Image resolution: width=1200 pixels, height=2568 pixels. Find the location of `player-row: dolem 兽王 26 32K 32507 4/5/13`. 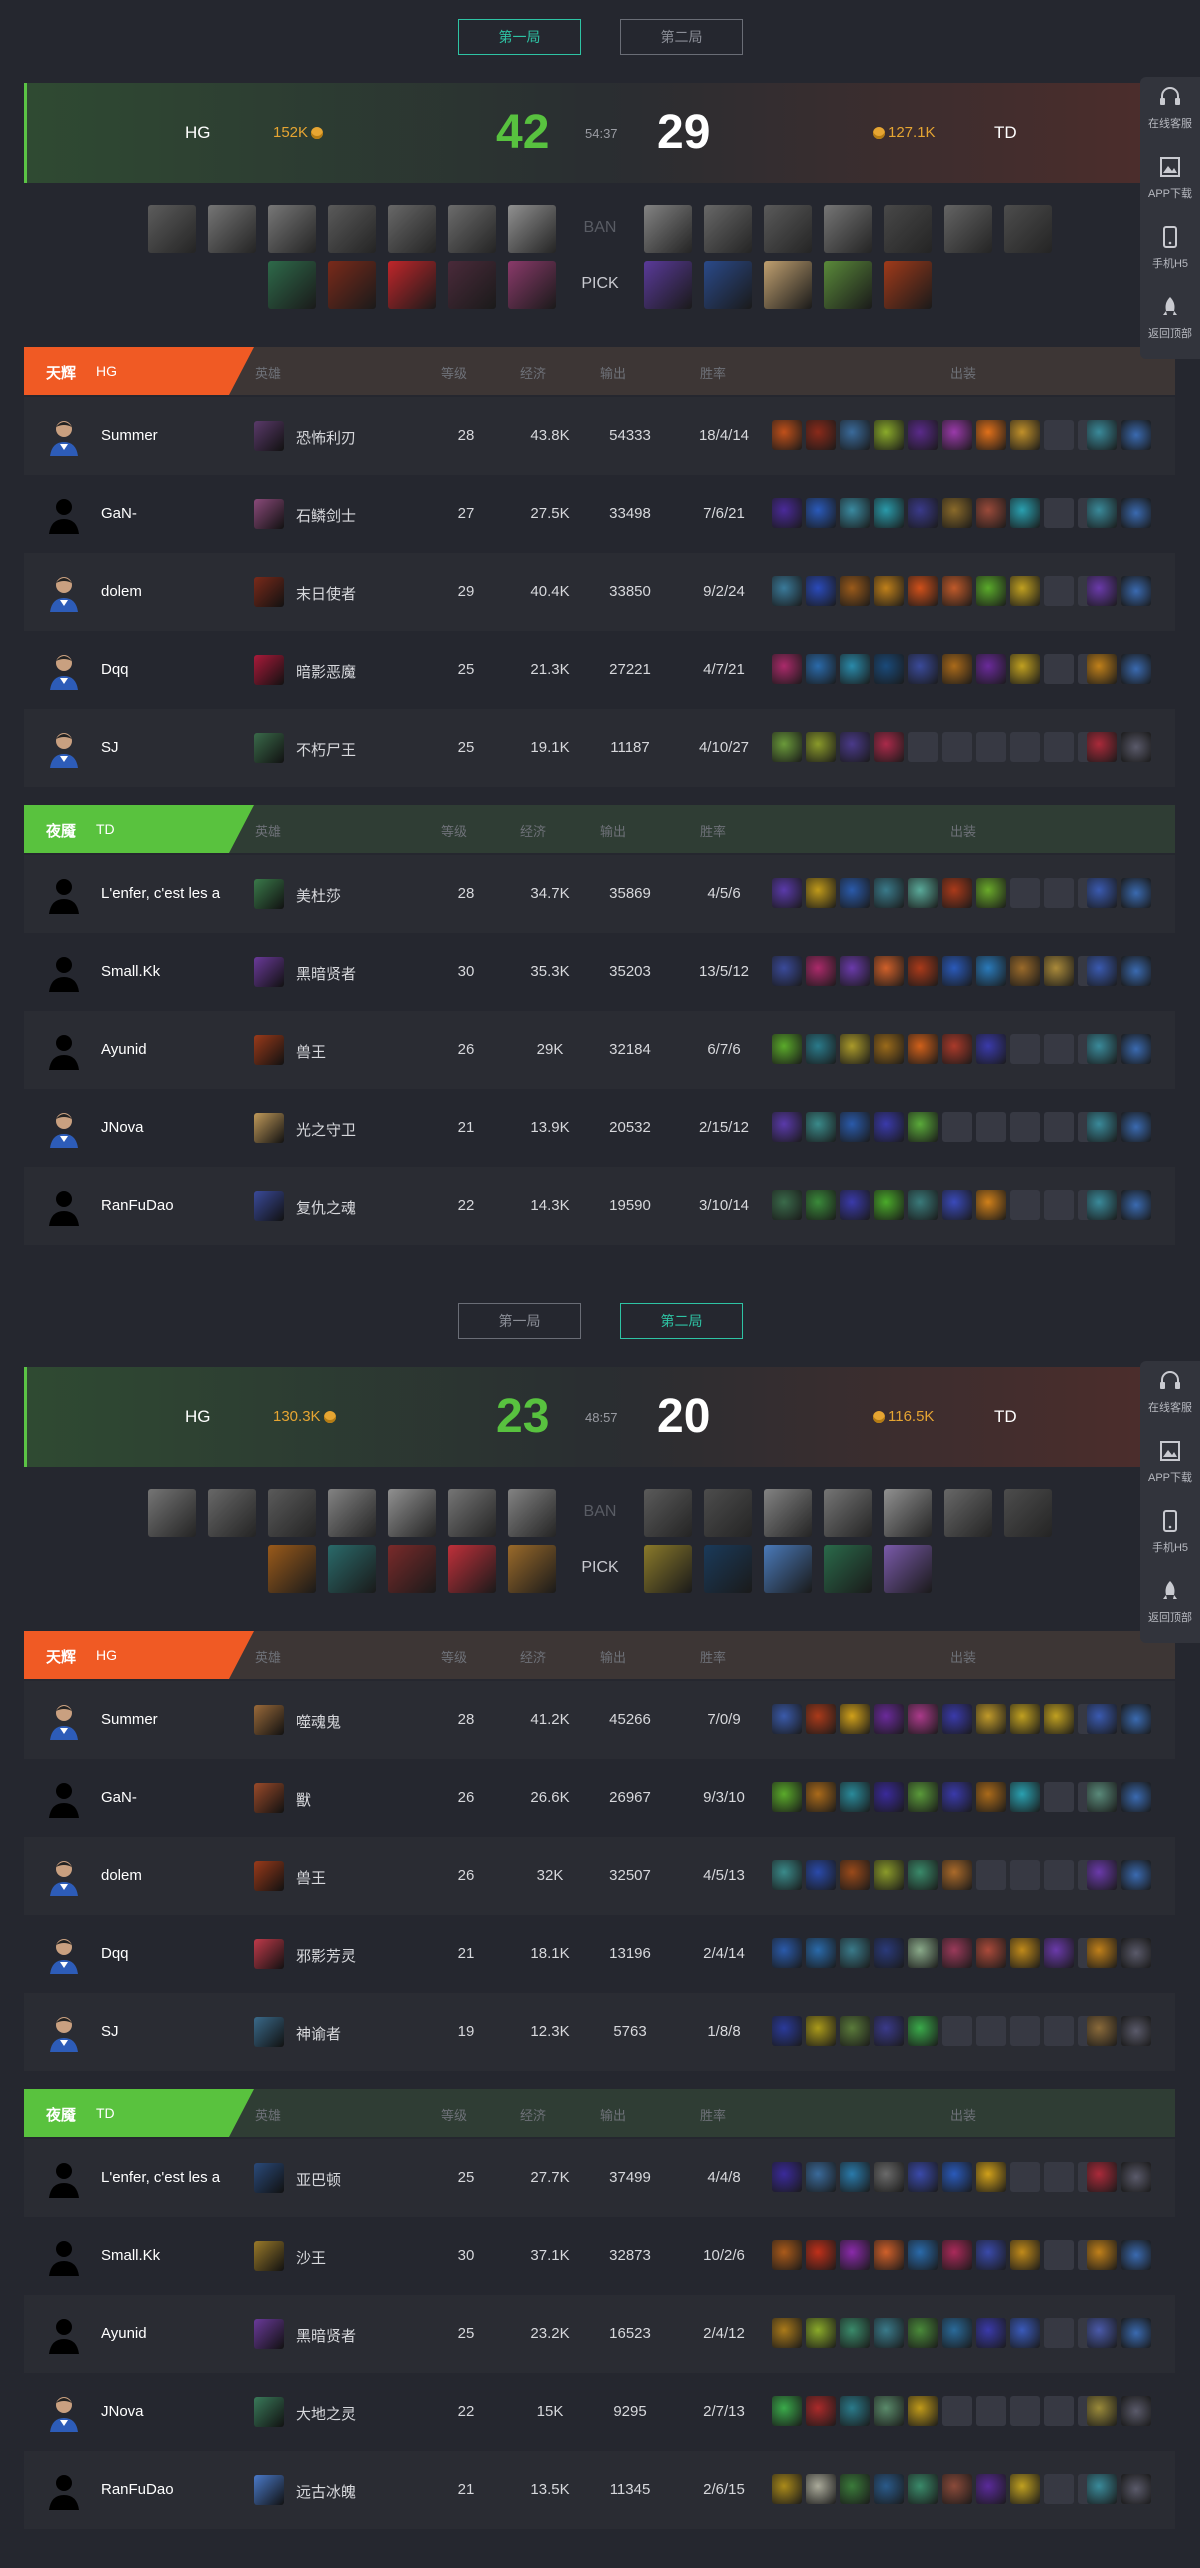

player-row: dolem 兽王 26 32K 32507 4/5/13 is located at coordinates (599, 1876).